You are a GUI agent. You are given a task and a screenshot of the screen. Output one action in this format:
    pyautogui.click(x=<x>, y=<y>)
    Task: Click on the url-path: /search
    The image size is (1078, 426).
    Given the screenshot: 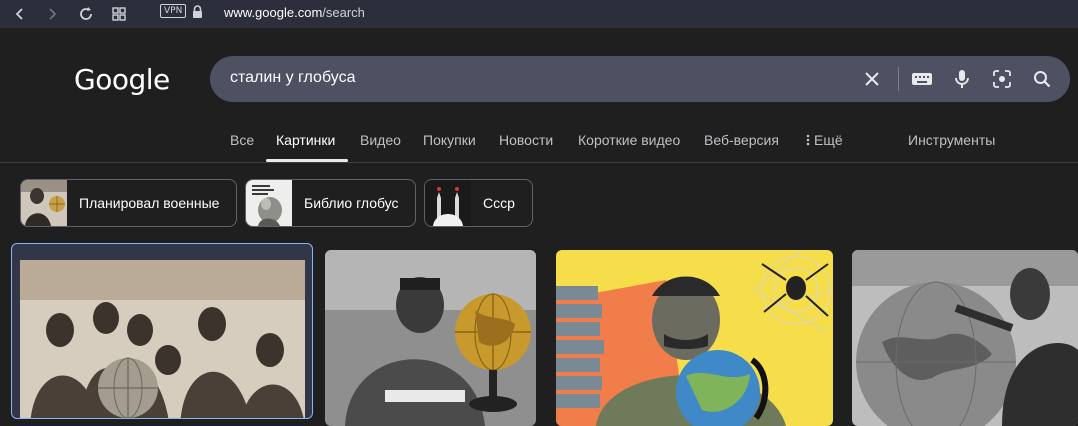 What is the action you would take?
    pyautogui.click(x=343, y=12)
    